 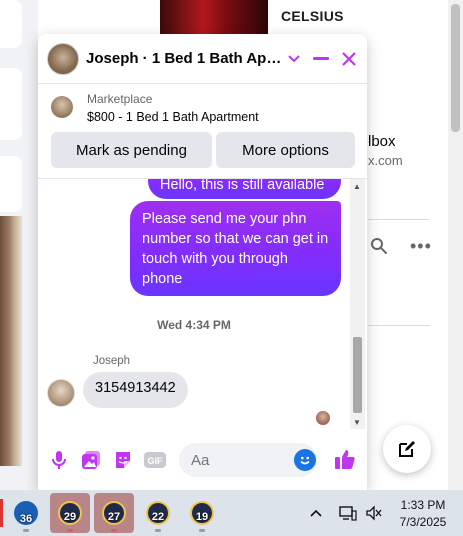 I want to click on marketplace-label: Marketplace, so click(x=120, y=99).